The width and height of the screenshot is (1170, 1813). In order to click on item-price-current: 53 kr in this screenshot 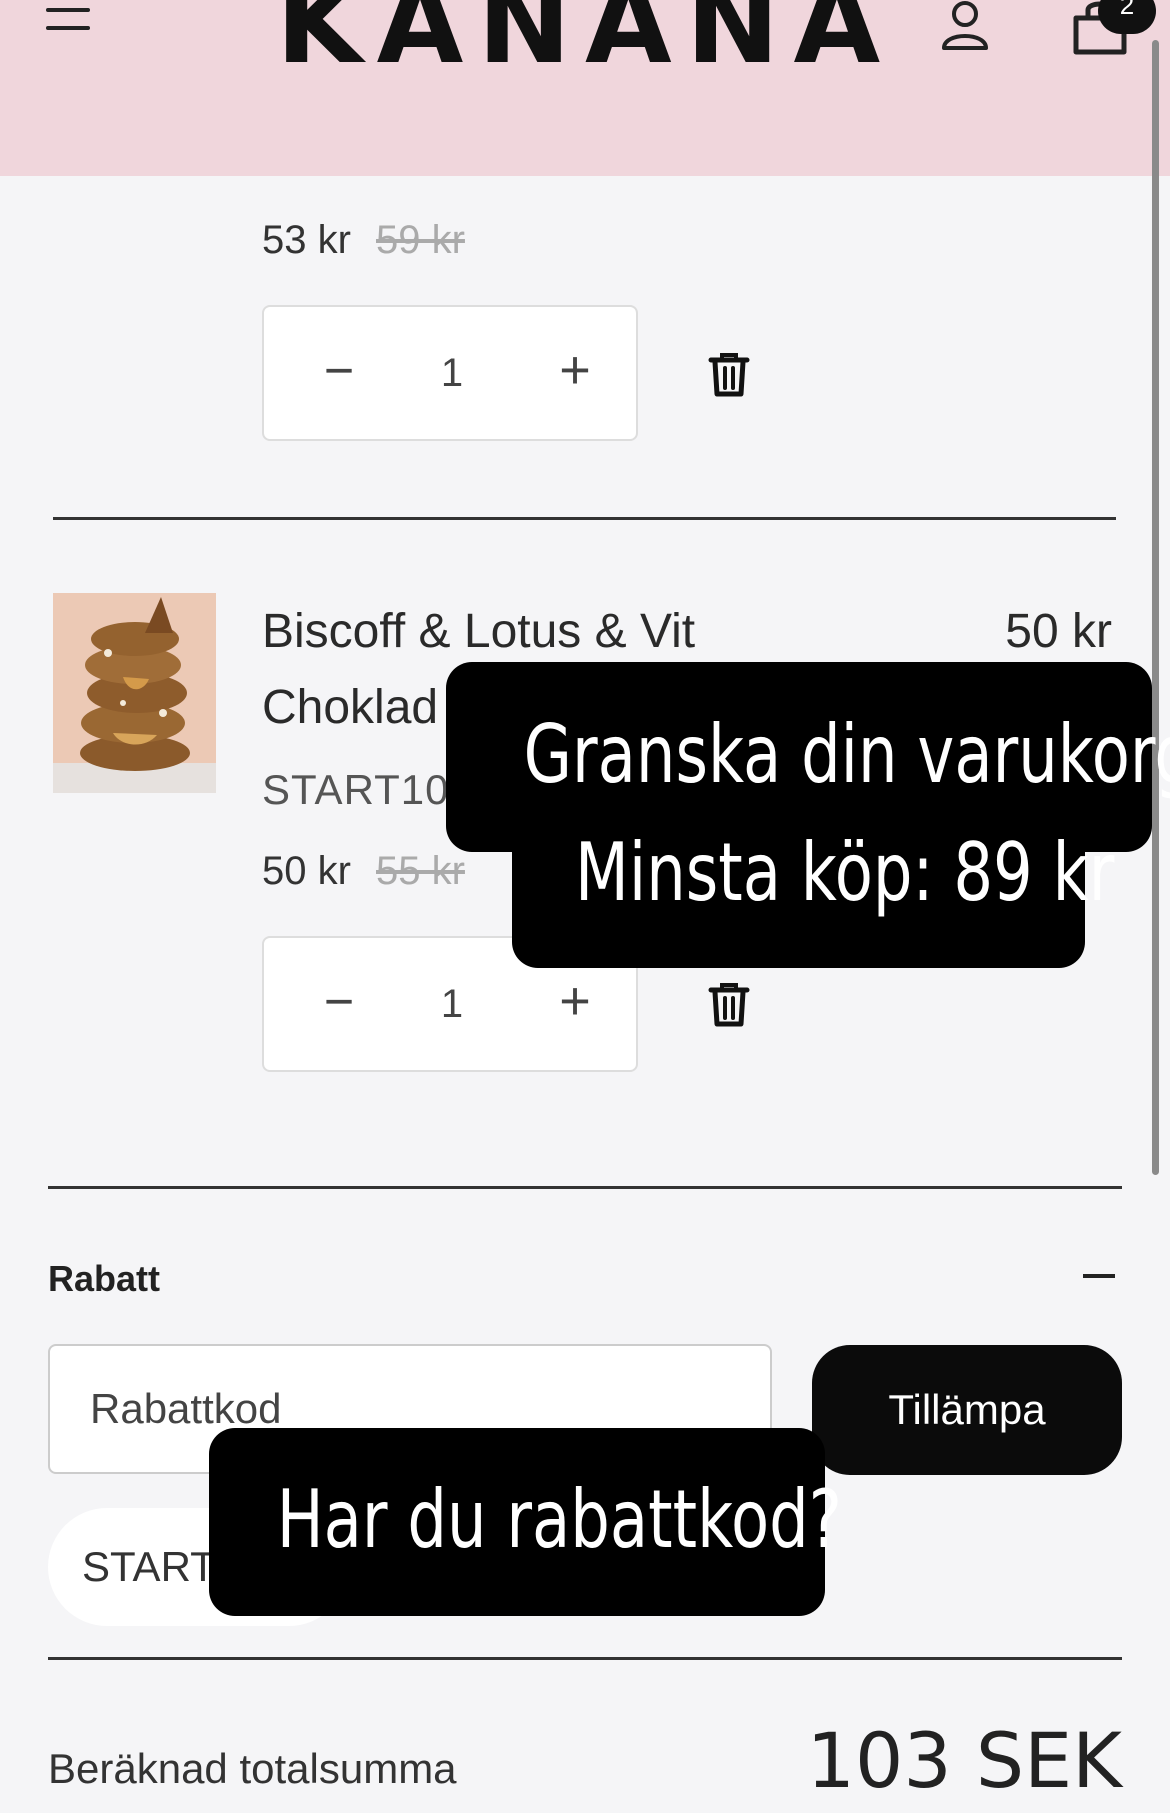, I will do `click(306, 240)`.